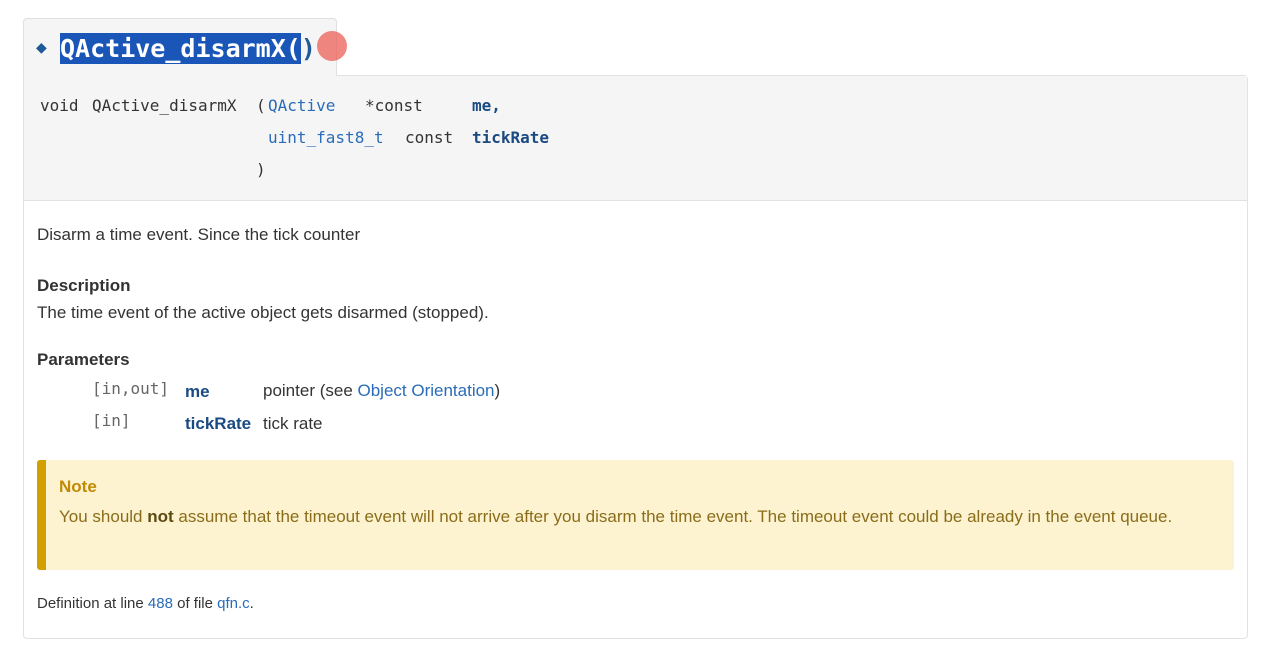 This screenshot has width=1278, height=665. Describe the element at coordinates (92, 603) in the screenshot. I see `definition-prefix: Definition at line` at that location.